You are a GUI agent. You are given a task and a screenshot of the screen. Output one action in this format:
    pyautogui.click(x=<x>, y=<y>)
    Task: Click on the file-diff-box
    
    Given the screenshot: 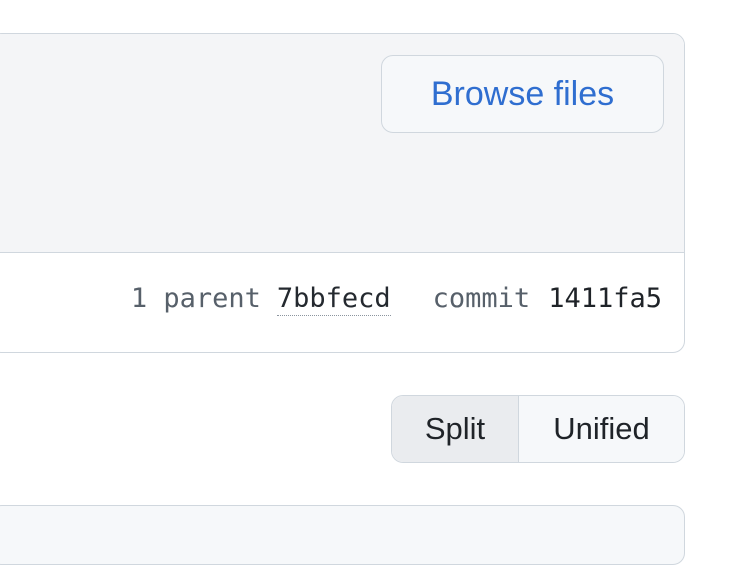 What is the action you would take?
    pyautogui.click(x=342, y=535)
    